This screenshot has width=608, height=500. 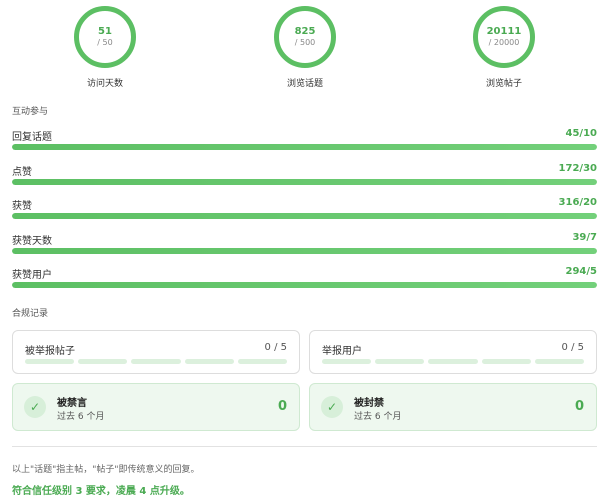 What do you see at coordinates (156, 352) in the screenshot?
I see `reported-posts-card: 被举报帖子 0 / 5` at bounding box center [156, 352].